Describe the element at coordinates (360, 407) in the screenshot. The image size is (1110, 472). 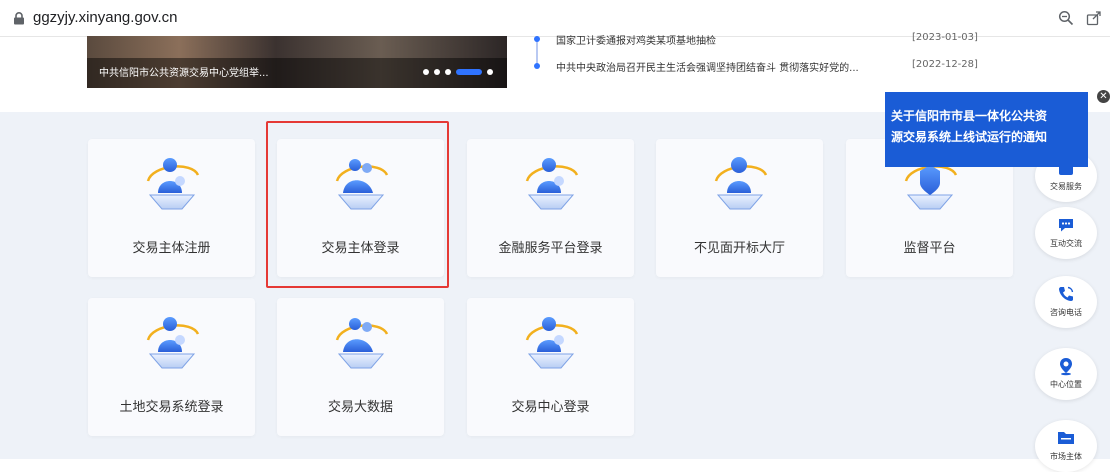
I see `tile-label: 交易大数据` at that location.